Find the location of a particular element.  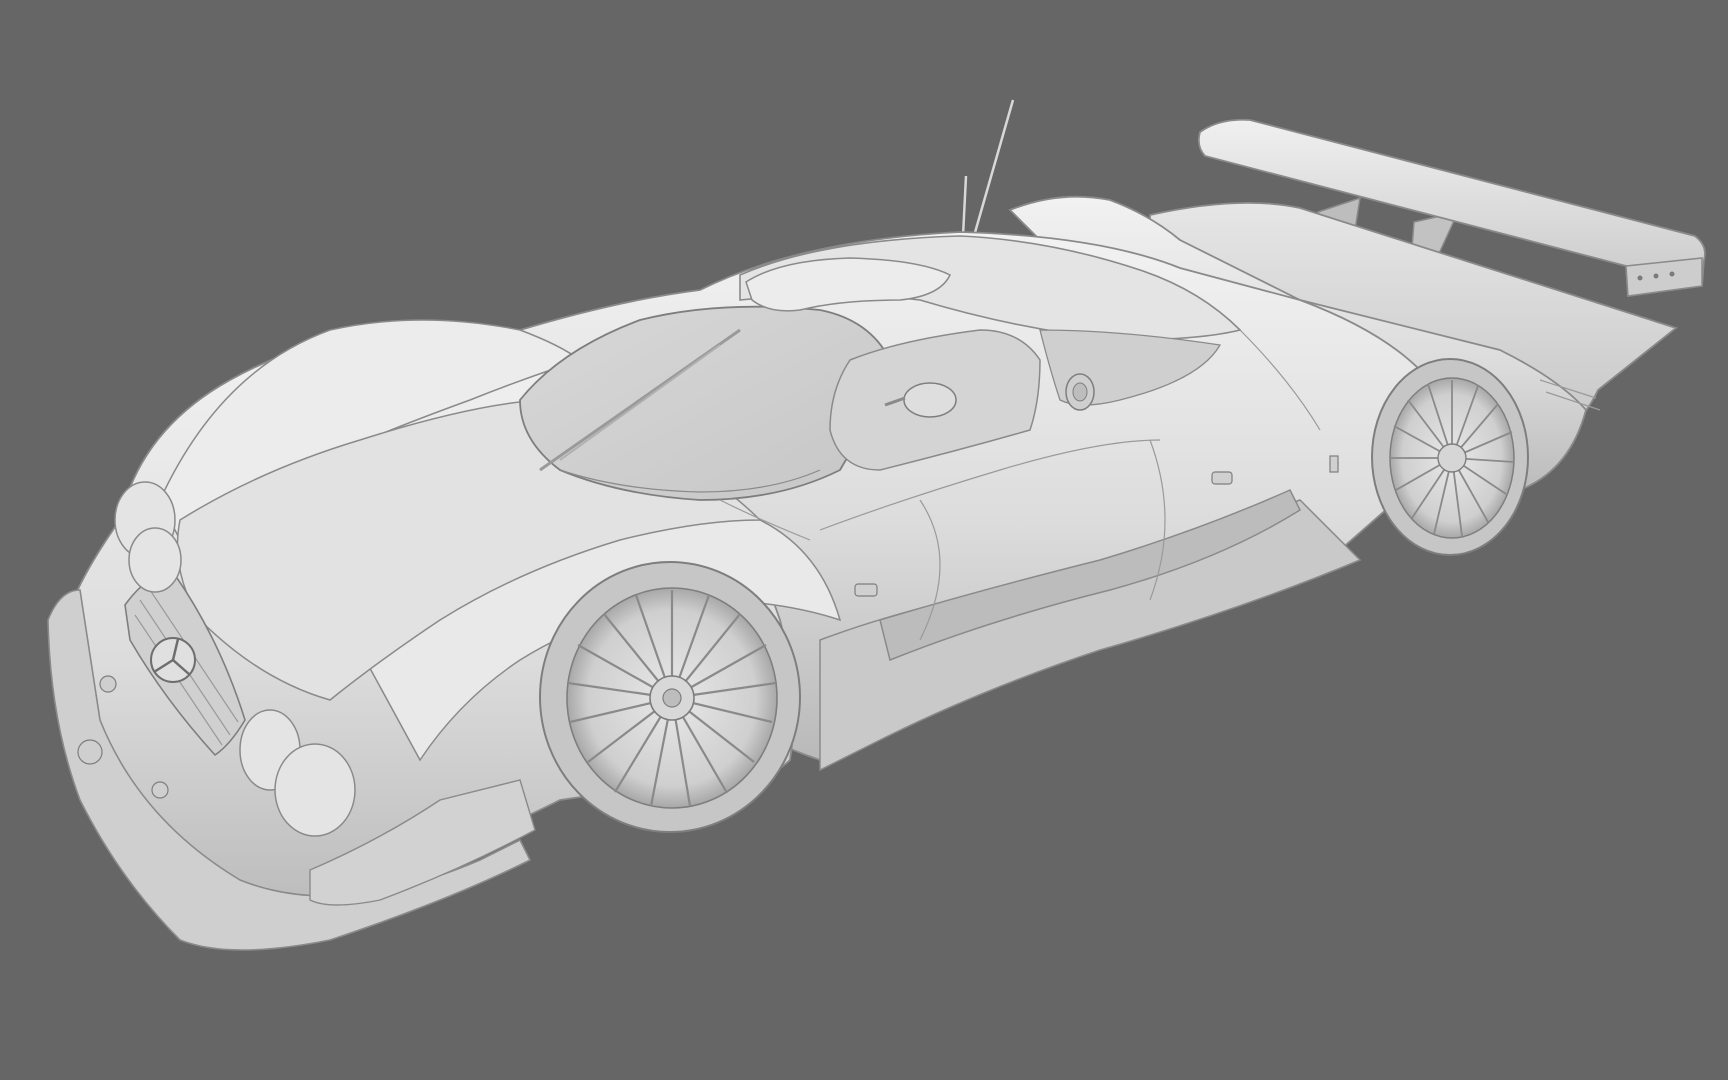

fuel-cap is located at coordinates (1080, 392).